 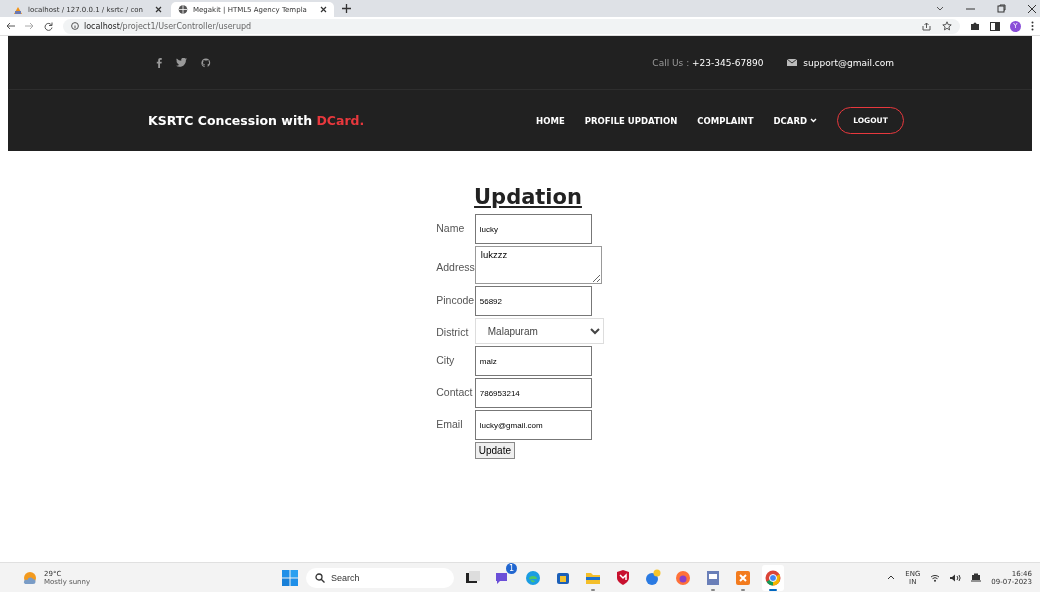 I want to click on nav-link: HOME, so click(x=550, y=120).